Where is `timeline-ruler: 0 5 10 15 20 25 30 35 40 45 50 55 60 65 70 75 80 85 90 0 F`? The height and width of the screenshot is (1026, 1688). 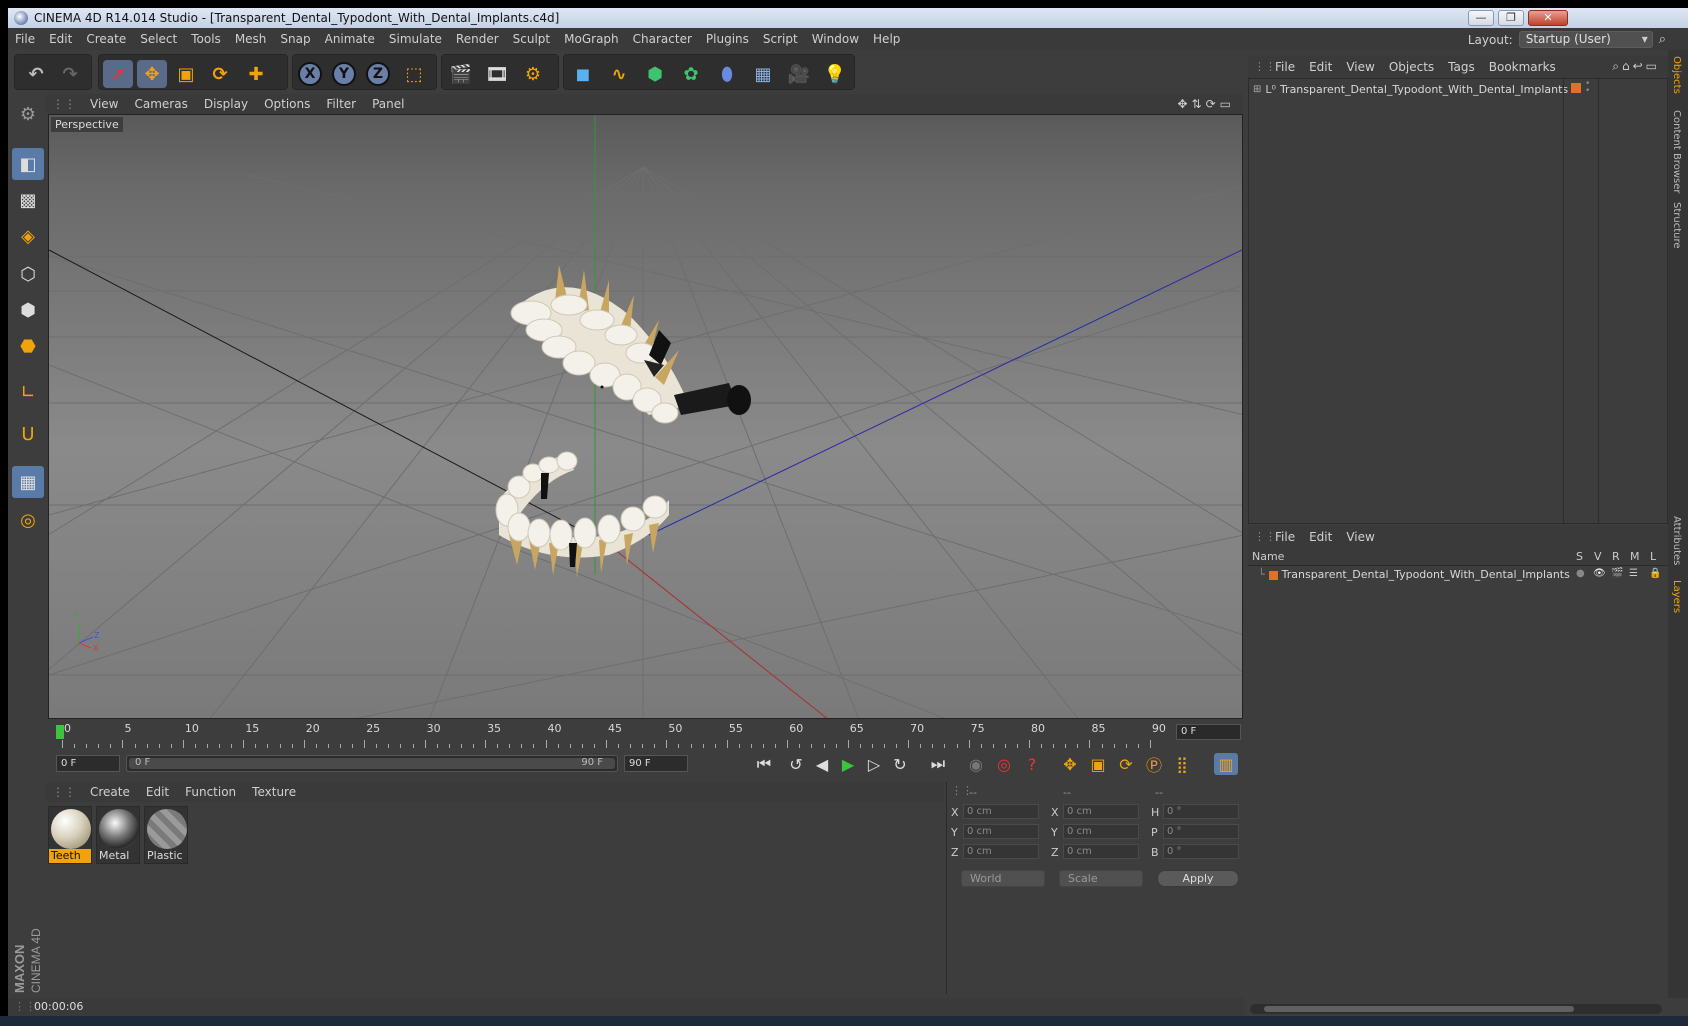
timeline-ruler: 0 5 10 15 20 25 30 35 40 45 50 55 60 65 70 75 80 85 90 0 F is located at coordinates (644, 734).